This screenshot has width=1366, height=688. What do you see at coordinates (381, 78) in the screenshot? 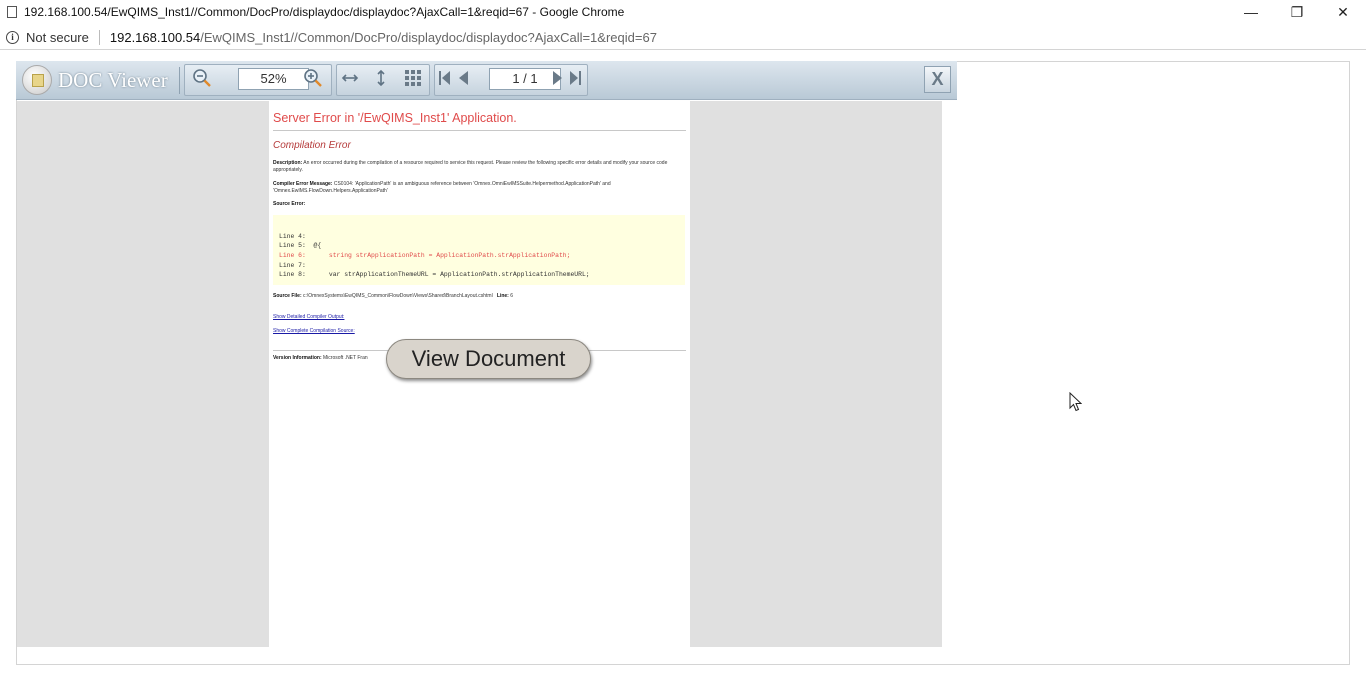
I see `fit-height-icon` at bounding box center [381, 78].